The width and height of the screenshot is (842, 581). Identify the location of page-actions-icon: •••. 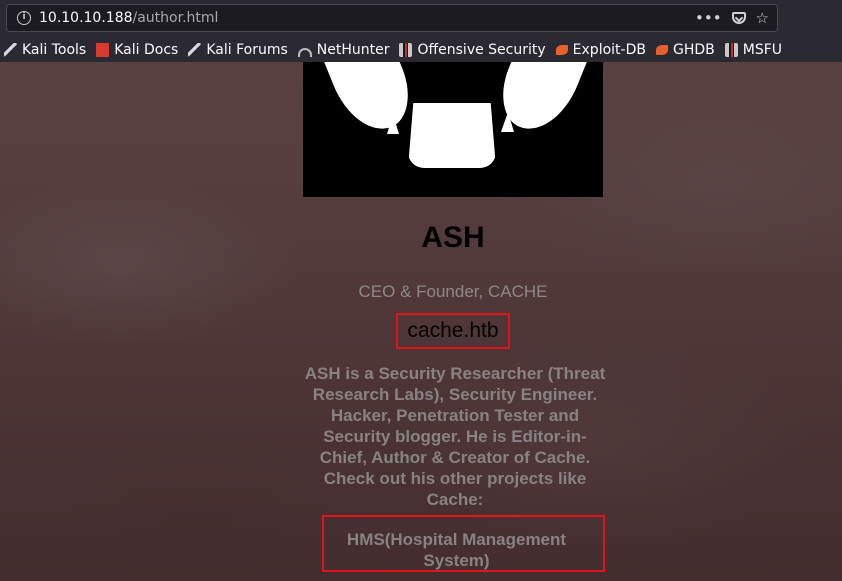
(708, 18).